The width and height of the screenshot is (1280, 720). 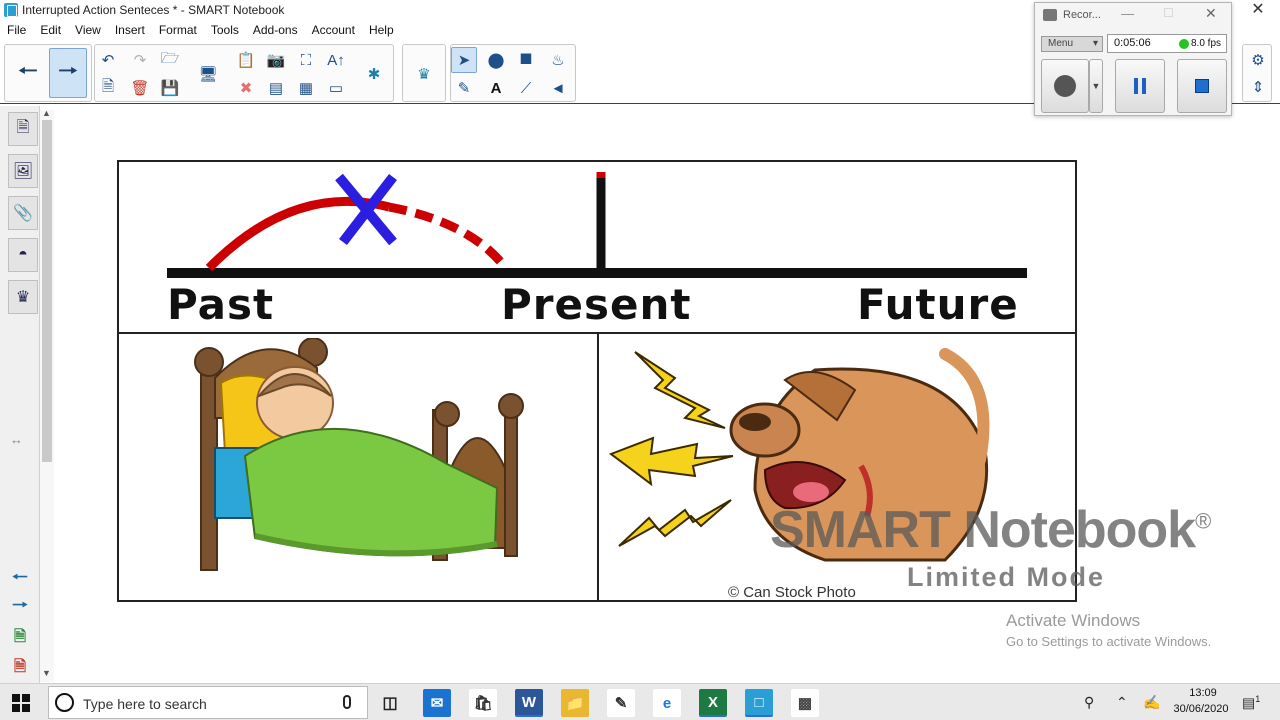 What do you see at coordinates (1258, 87) in the screenshot?
I see `move-toolbar-button: ⇕` at bounding box center [1258, 87].